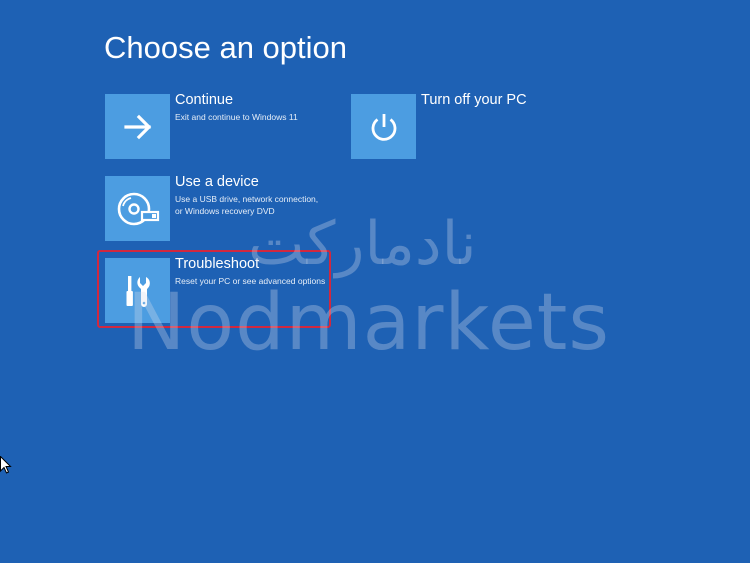 The height and width of the screenshot is (563, 750). Describe the element at coordinates (221, 126) in the screenshot. I see `continue-option: Continue Exit and continue to Windows 11` at that location.